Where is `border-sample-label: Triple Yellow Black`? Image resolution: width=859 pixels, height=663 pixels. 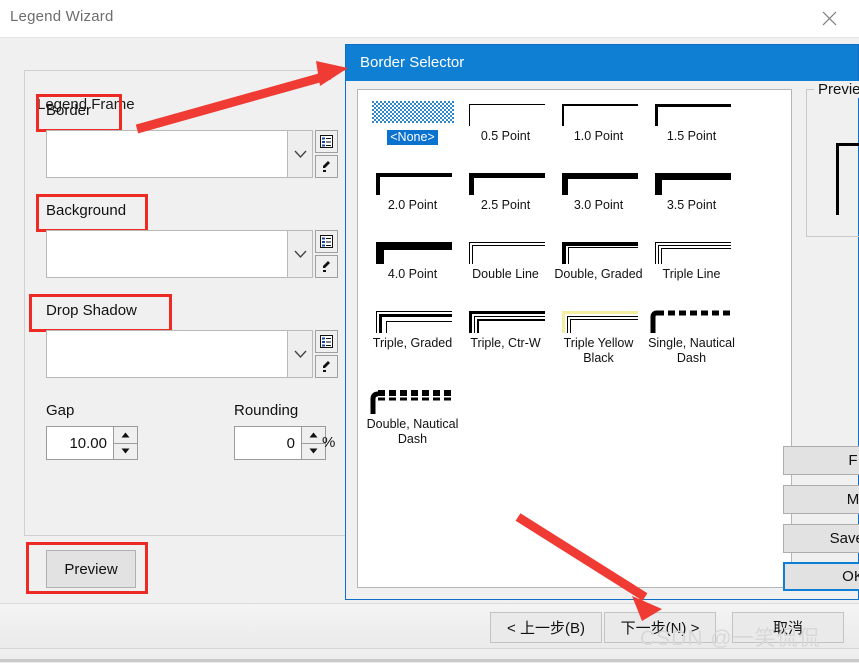 border-sample-label: Triple Yellow Black is located at coordinates (598, 350).